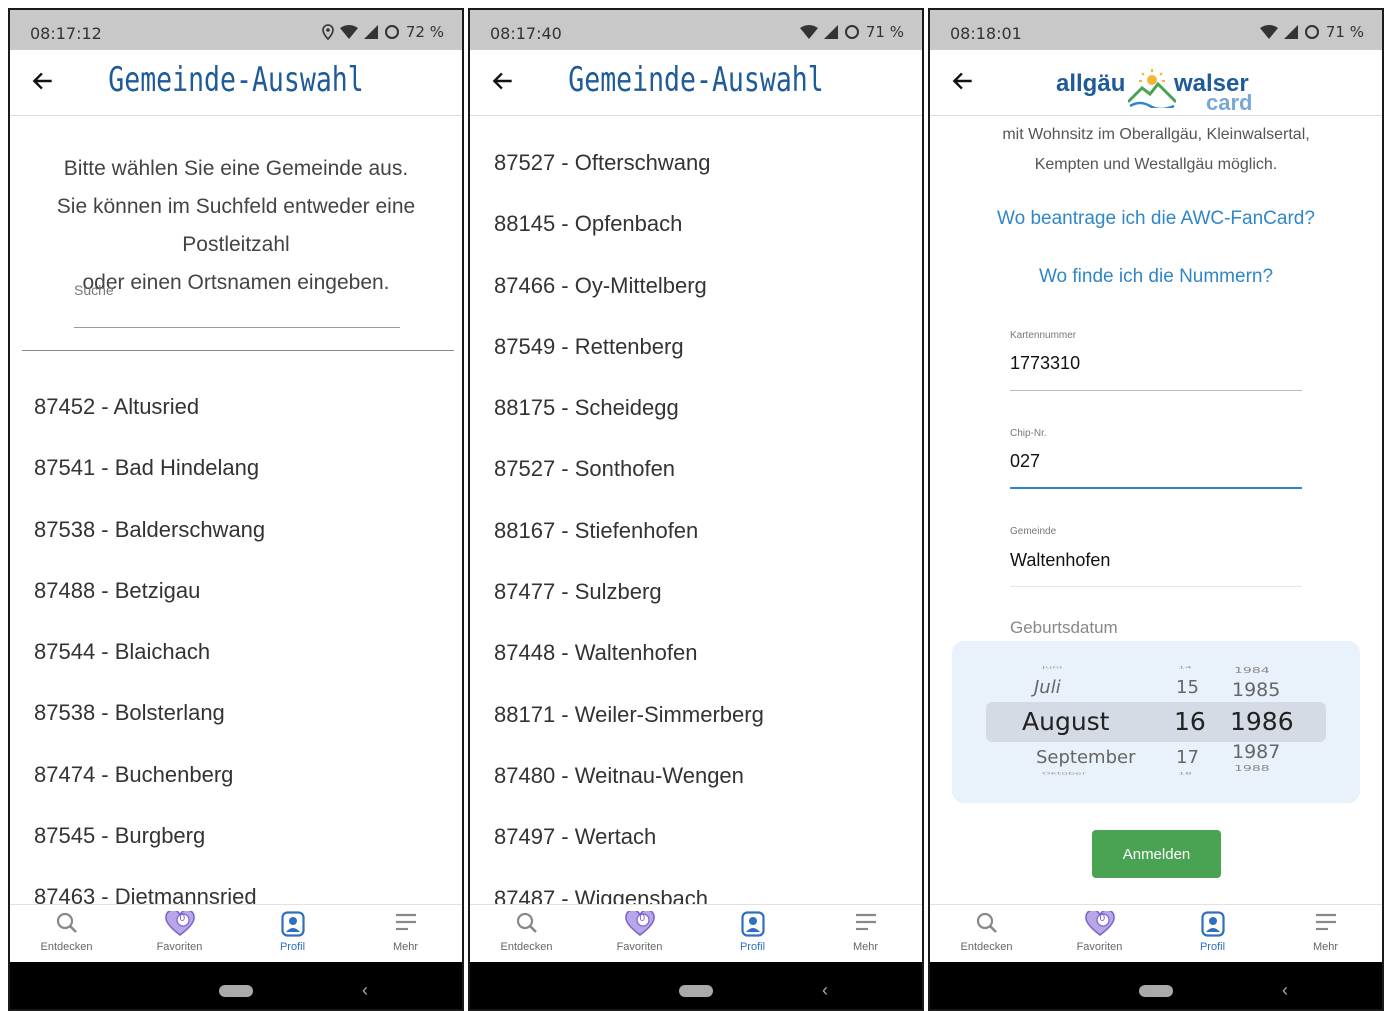 The height and width of the screenshot is (1011, 1388). Describe the element at coordinates (696, 407) in the screenshot. I see `gemeinde-list-item: 88175 - Scheidegg` at that location.